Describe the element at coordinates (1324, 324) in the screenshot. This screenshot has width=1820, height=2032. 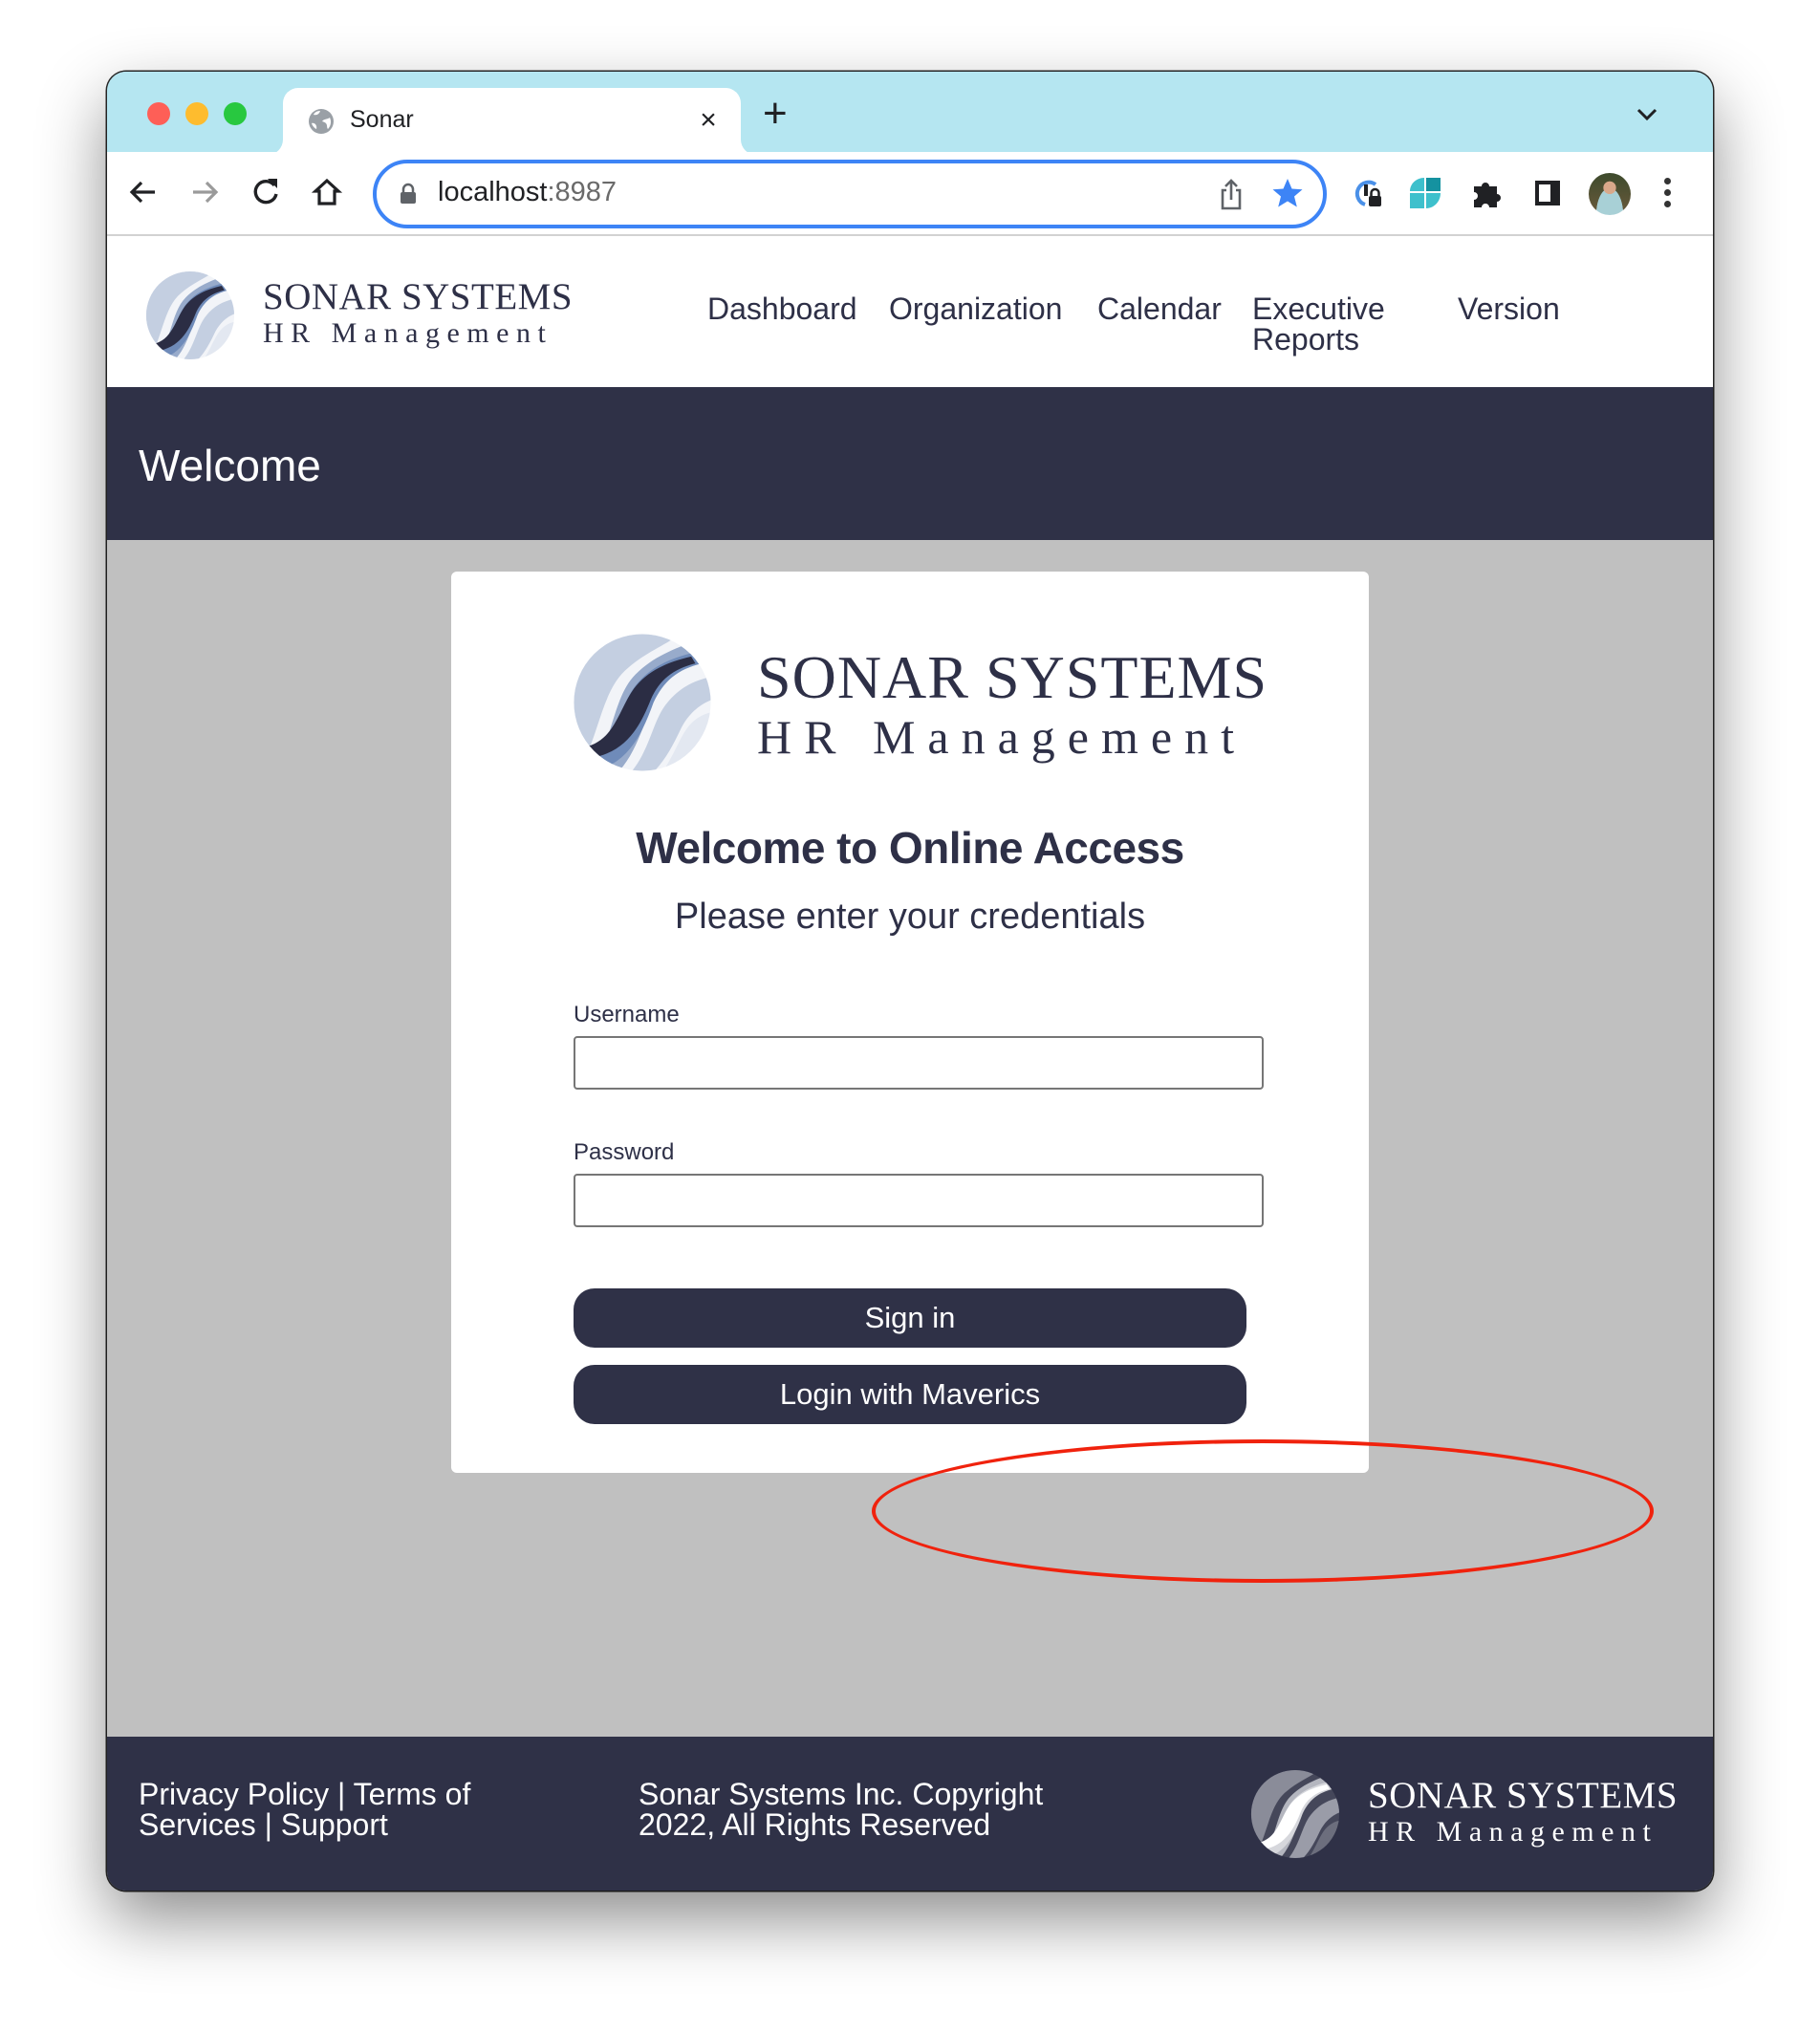
I see `nav-executive-reports: Executive Reports` at that location.